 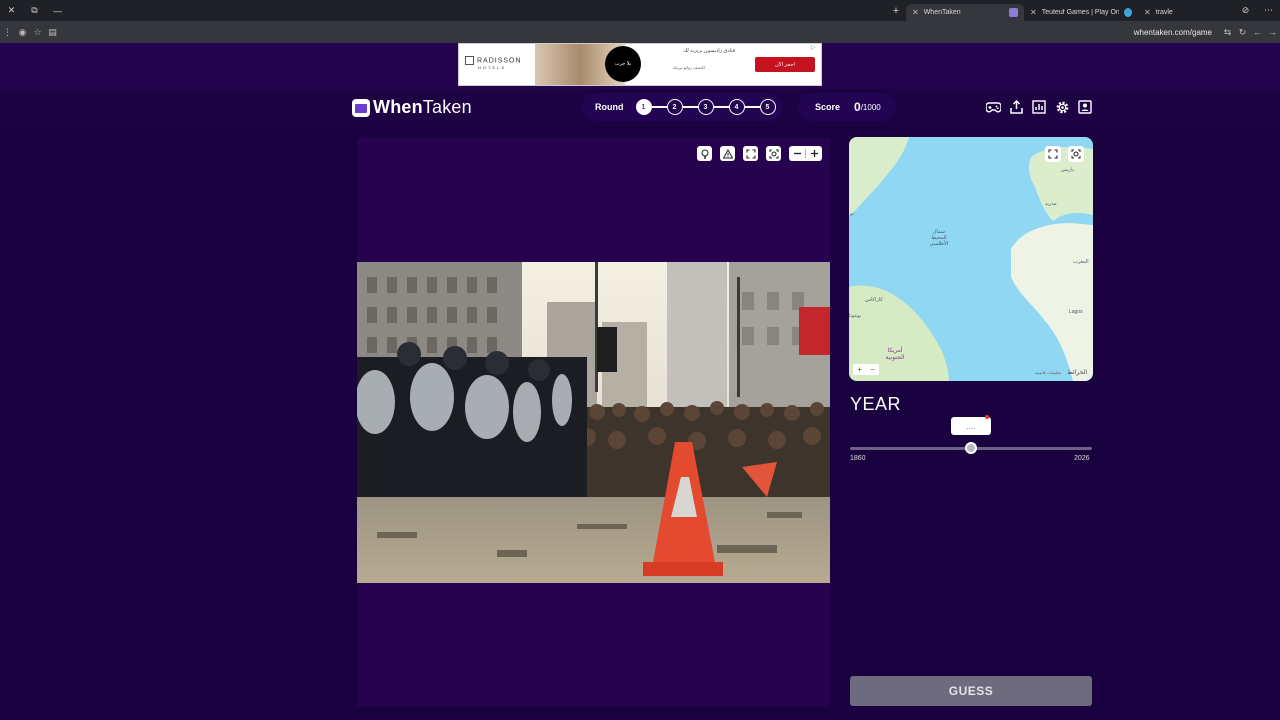 What do you see at coordinates (361, 107) in the screenshot?
I see `logo-calendar-icon` at bounding box center [361, 107].